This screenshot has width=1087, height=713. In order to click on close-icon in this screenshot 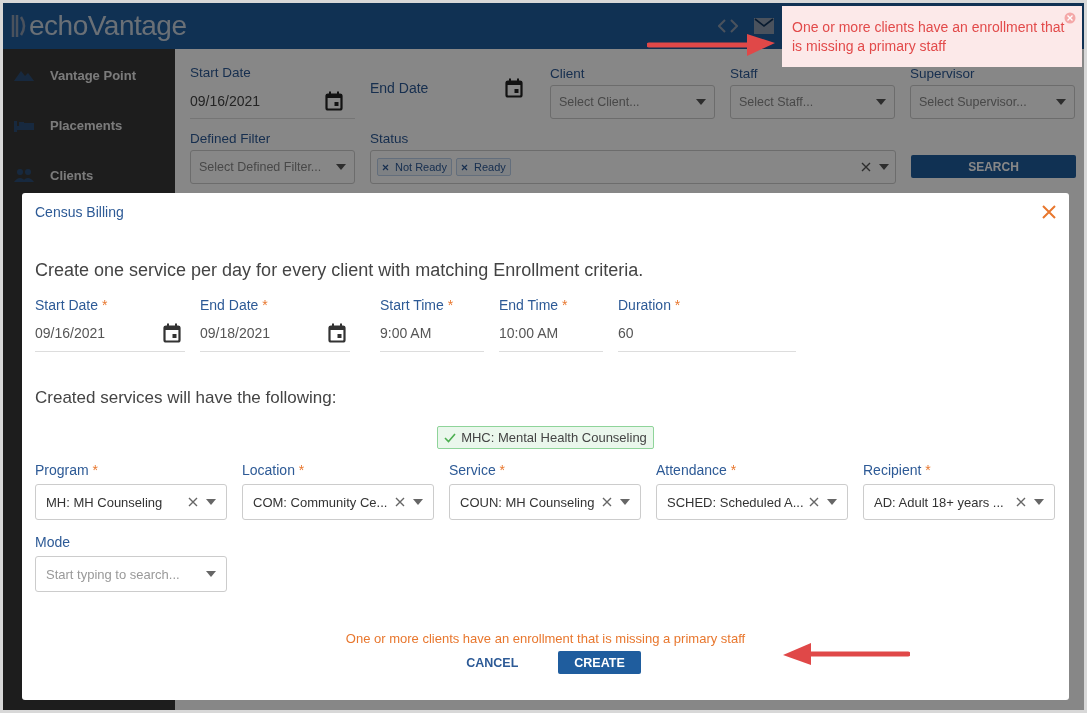, I will do `click(1049, 212)`.